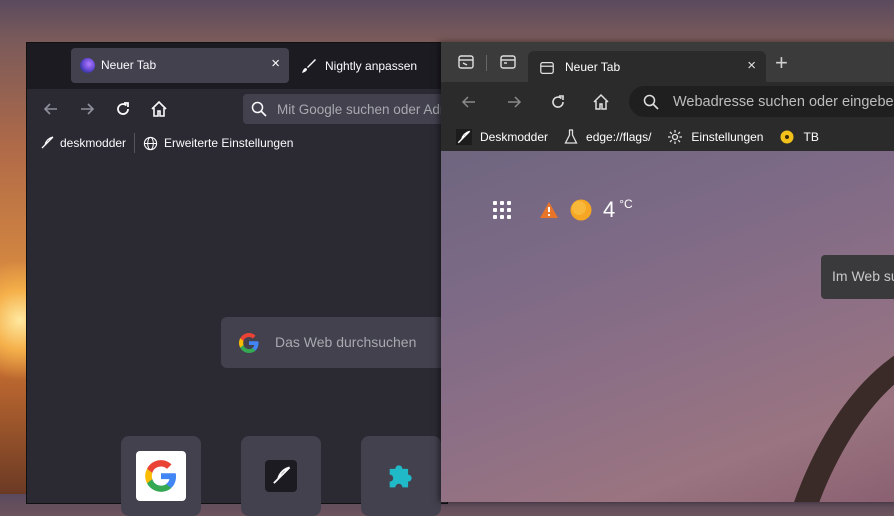 The width and height of the screenshot is (894, 516). What do you see at coordinates (229, 143) in the screenshot?
I see `bookmark-label: Erweiterte Einstellungen` at bounding box center [229, 143].